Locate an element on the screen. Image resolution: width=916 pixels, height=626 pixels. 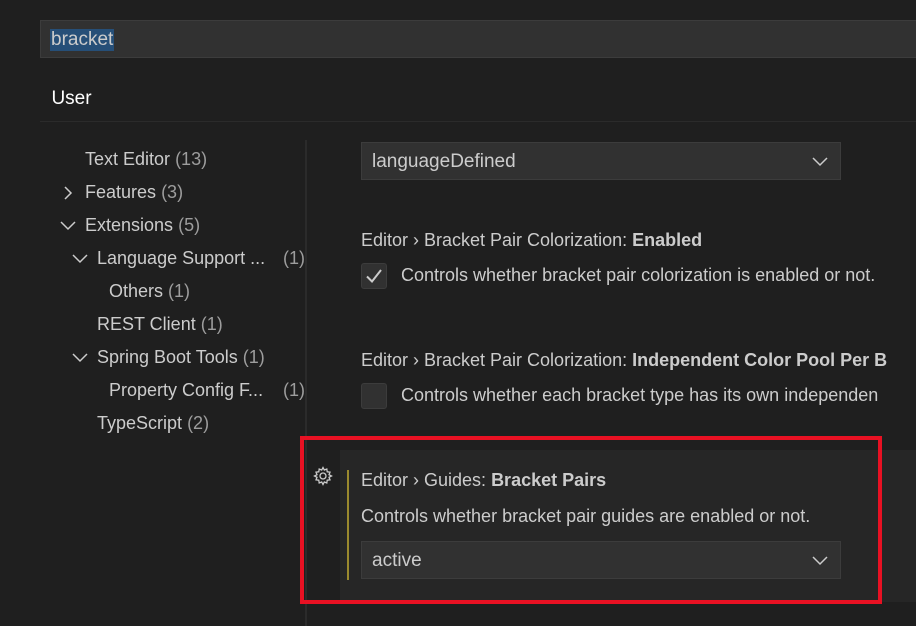
toc-item-extensions: Extensions (5) is located at coordinates (142, 225).